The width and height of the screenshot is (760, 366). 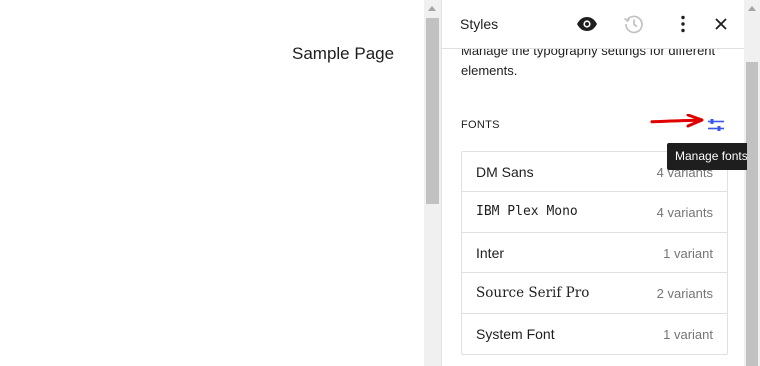 What do you see at coordinates (594, 334) in the screenshot?
I see `font-item-system-font: System Font 1 variant` at bounding box center [594, 334].